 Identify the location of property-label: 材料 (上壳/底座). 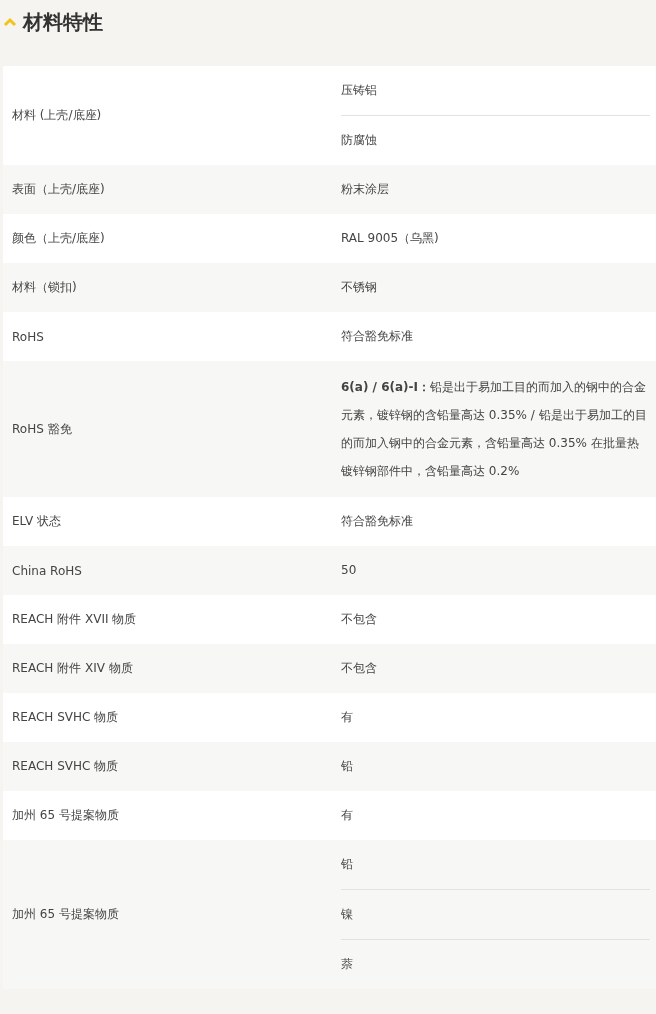
(57, 115).